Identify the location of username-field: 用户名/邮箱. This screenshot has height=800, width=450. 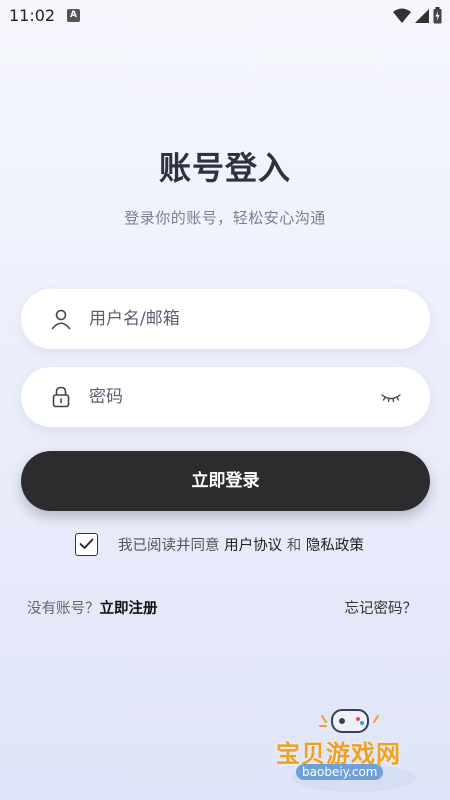
(225, 319).